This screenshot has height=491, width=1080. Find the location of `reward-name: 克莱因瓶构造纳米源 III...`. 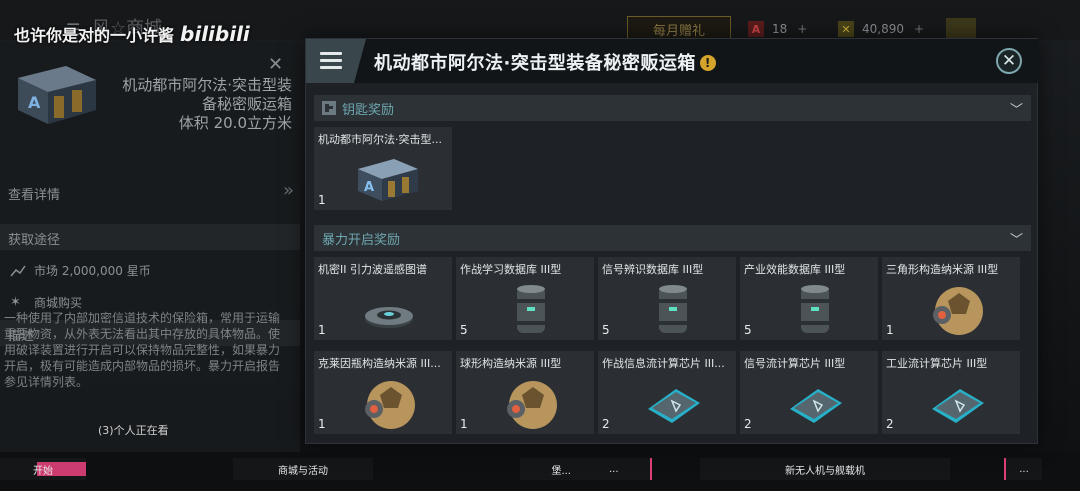

reward-name: 克莱因瓶构造纳米源 III... is located at coordinates (379, 363).